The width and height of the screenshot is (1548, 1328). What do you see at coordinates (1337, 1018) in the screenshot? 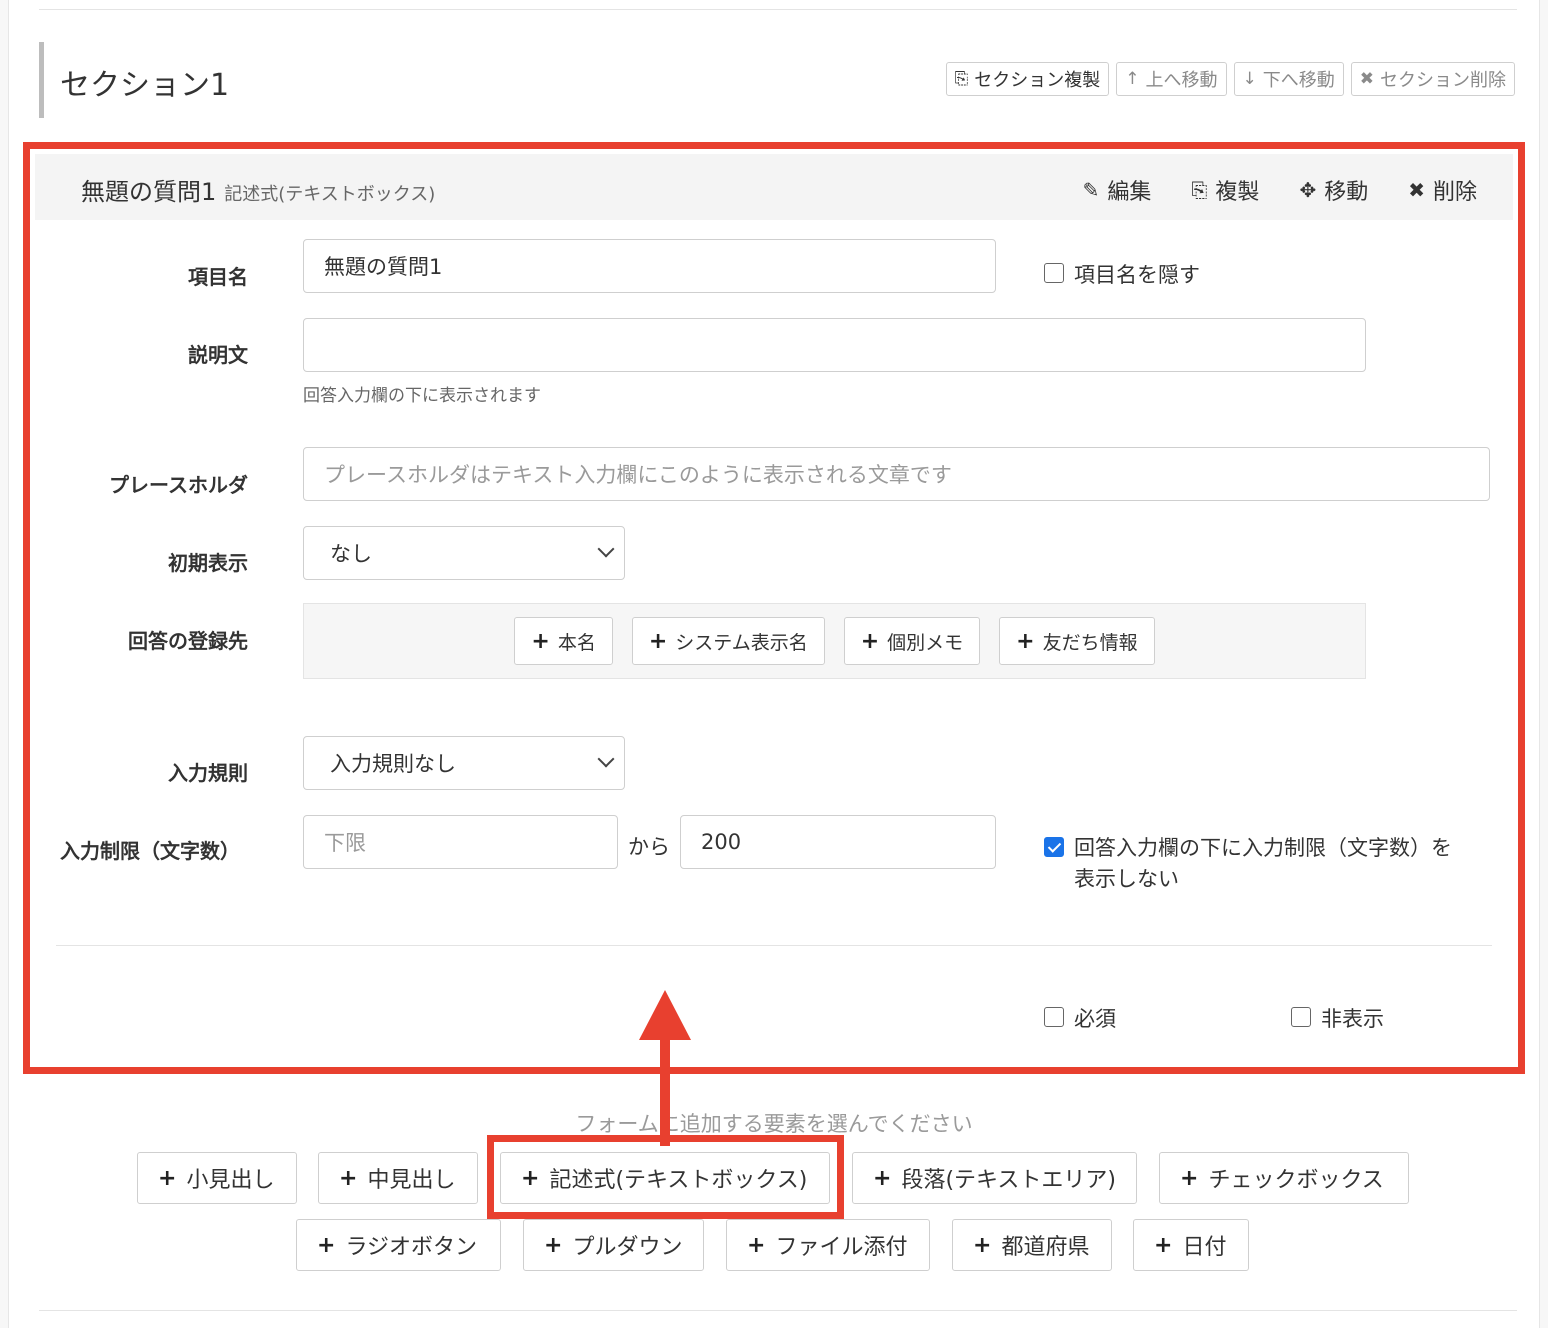
I see `hidden-checkbox: 非表示` at bounding box center [1337, 1018].